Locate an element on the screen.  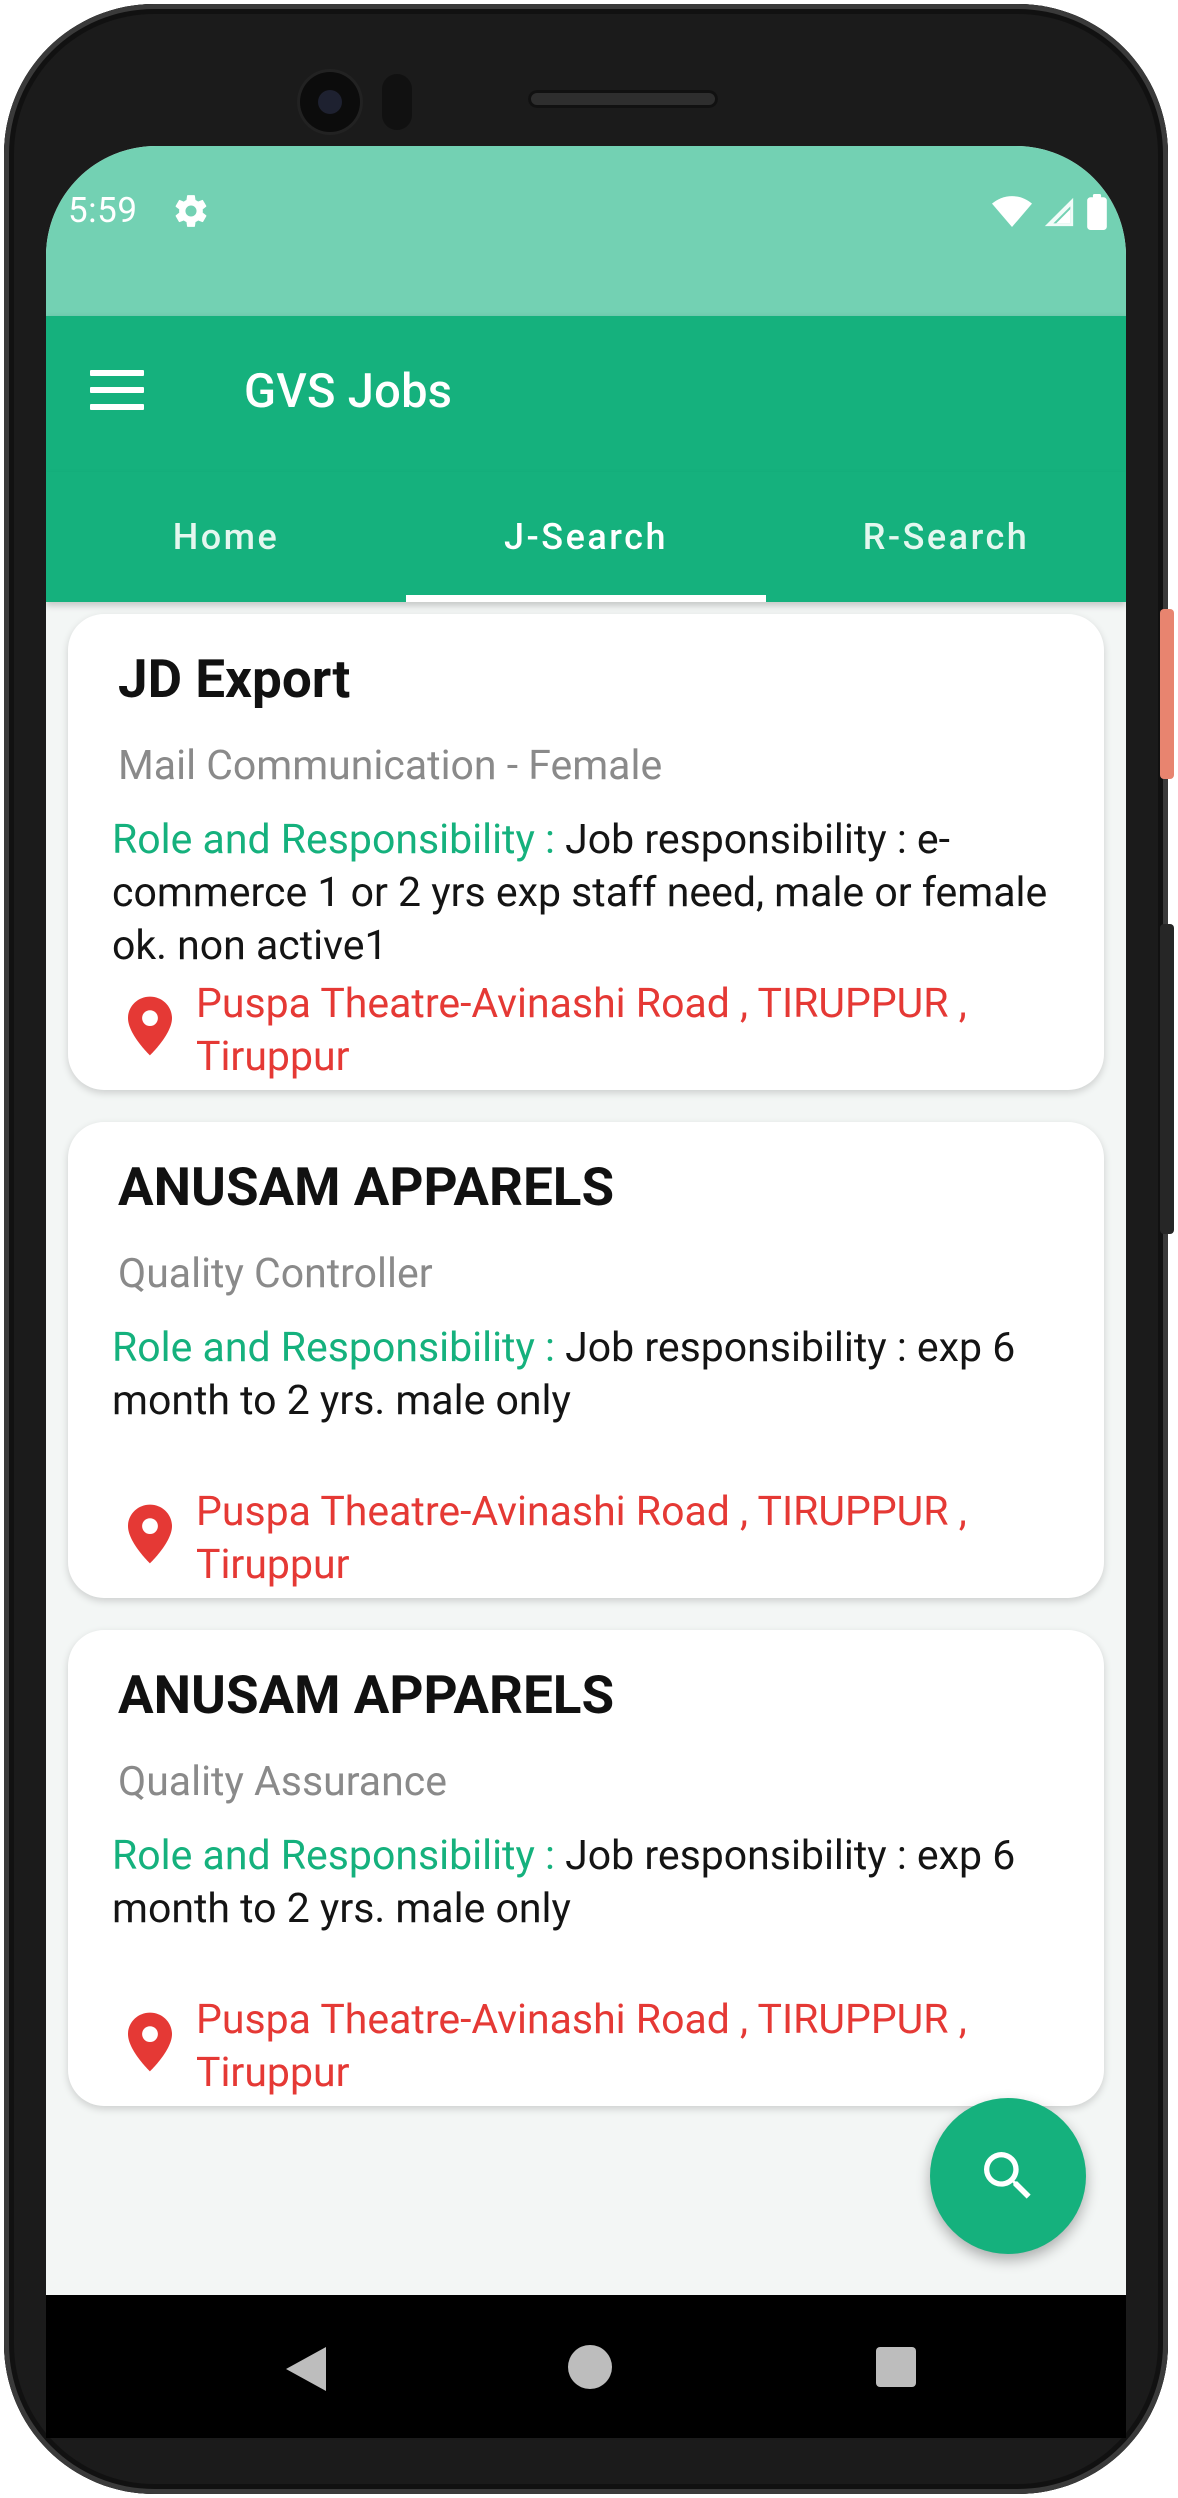
app-bar: GVS Jobs is located at coordinates (586, 394).